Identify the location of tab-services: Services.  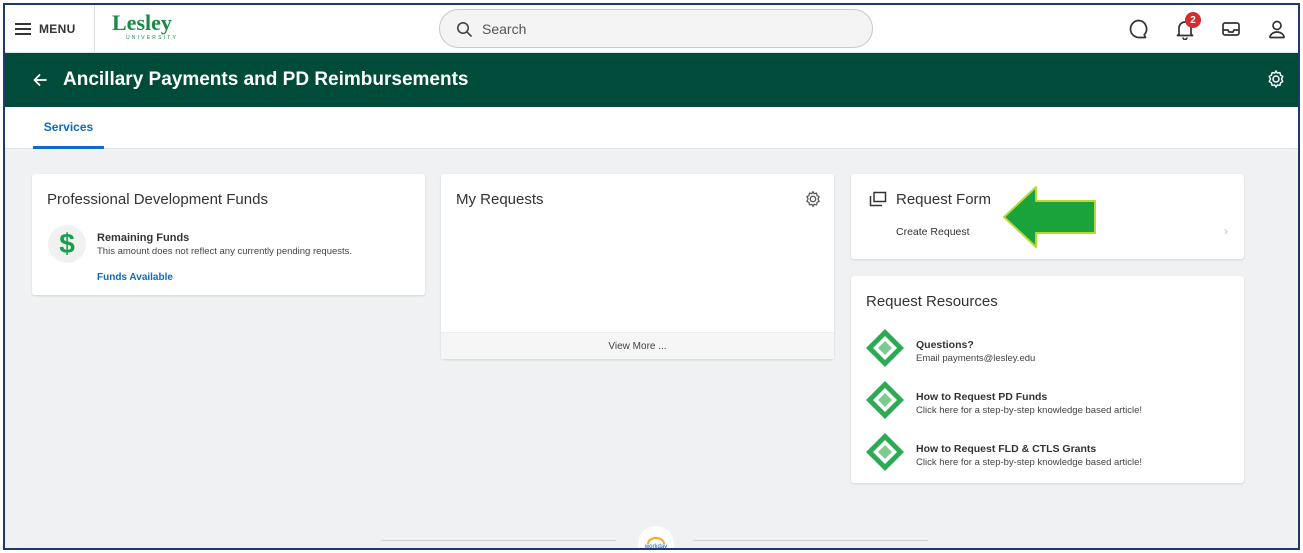
(68, 128).